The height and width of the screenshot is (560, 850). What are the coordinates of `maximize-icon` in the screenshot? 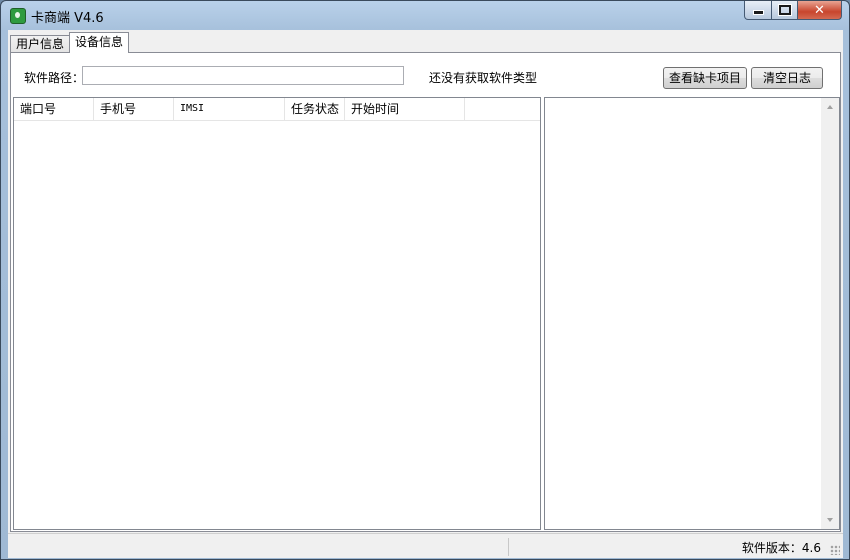 It's located at (784, 10).